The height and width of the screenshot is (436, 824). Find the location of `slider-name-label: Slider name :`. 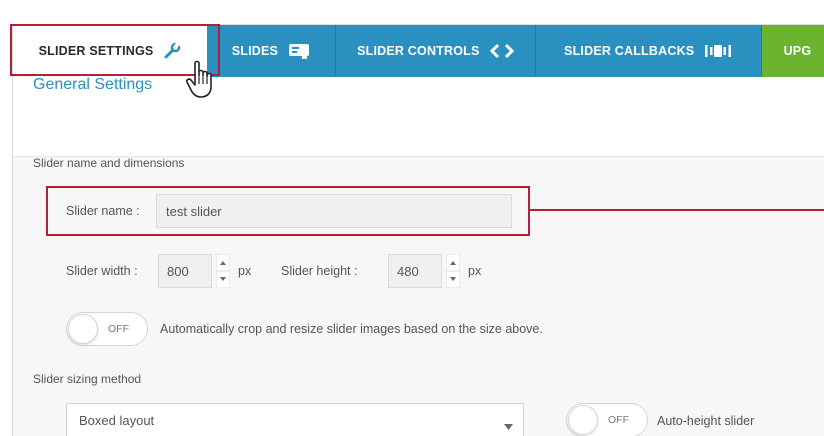

slider-name-label: Slider name : is located at coordinates (103, 211).